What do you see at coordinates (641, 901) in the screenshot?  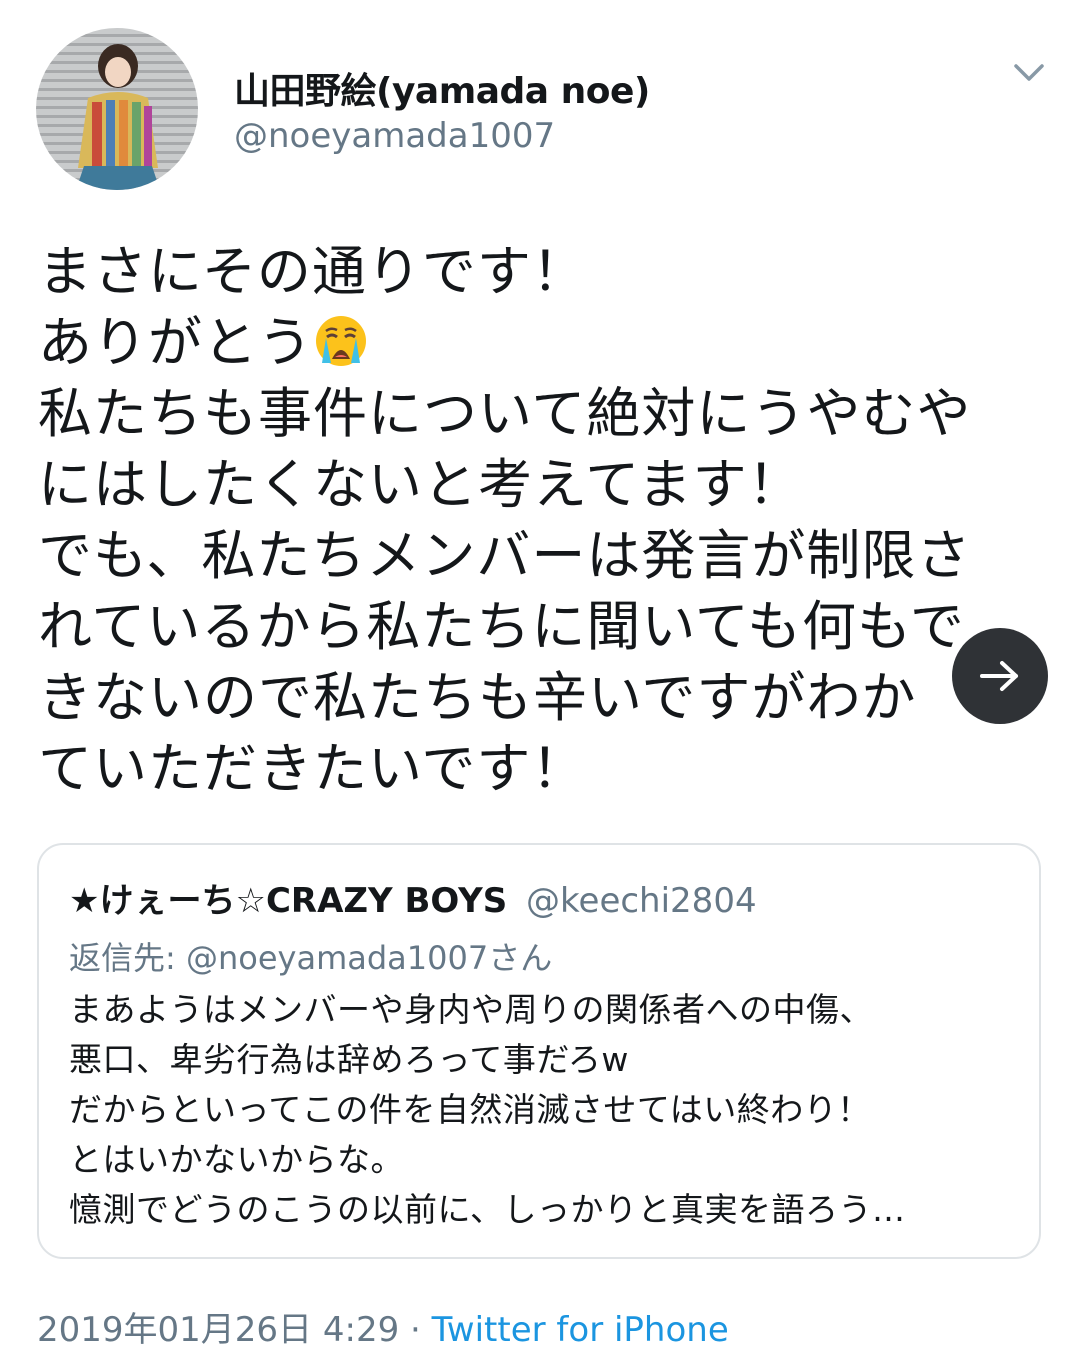 I see `quoted-author-handle: @keechi2804` at bounding box center [641, 901].